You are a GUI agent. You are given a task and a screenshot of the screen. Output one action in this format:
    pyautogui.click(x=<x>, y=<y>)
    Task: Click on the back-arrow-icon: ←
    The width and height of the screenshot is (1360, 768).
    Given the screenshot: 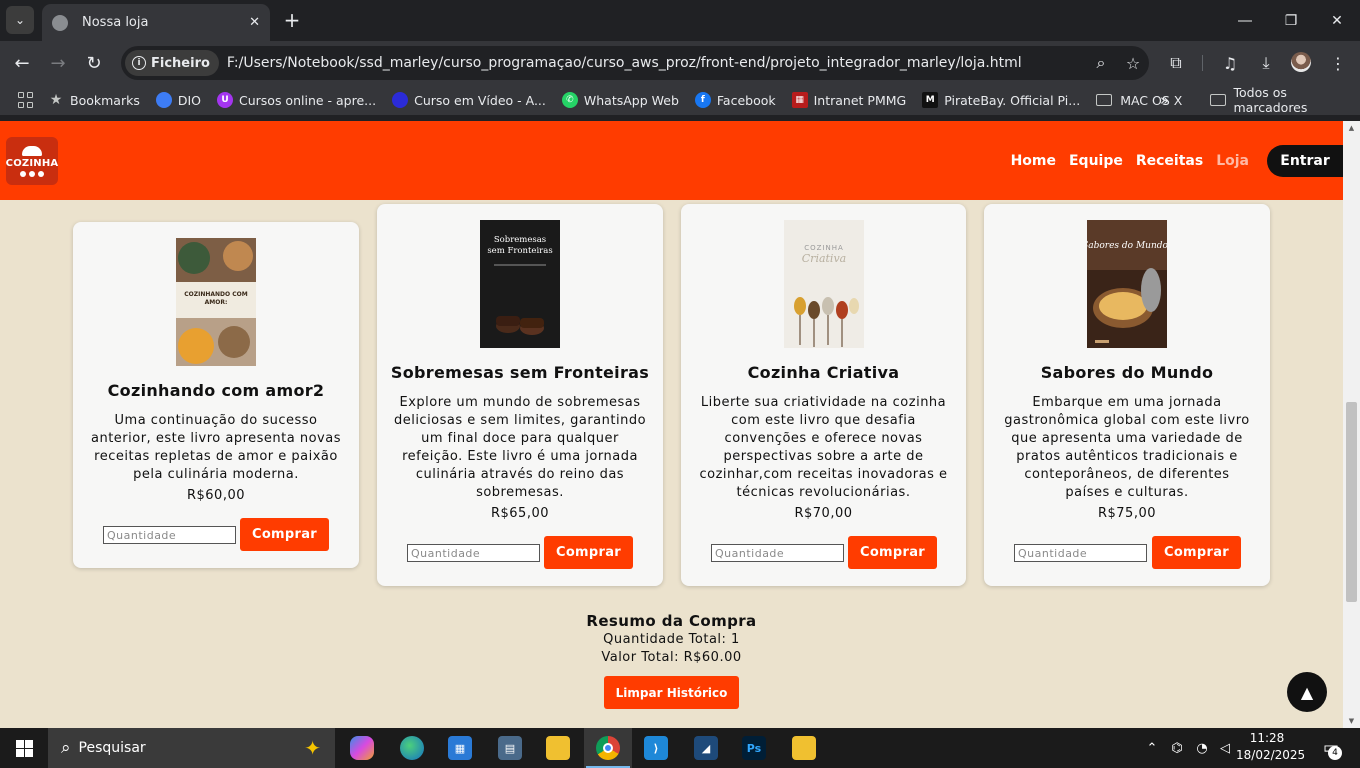 What is the action you would take?
    pyautogui.click(x=22, y=63)
    